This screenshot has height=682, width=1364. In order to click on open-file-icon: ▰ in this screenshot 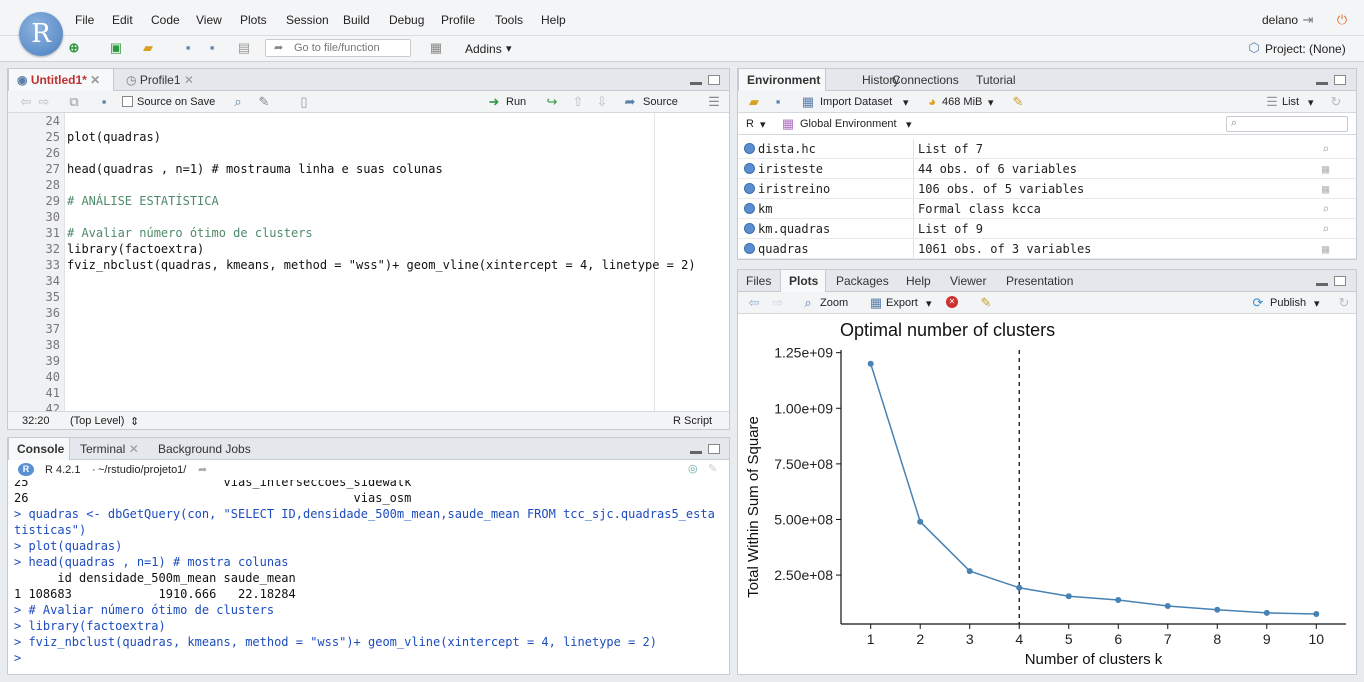, I will do `click(148, 48)`.